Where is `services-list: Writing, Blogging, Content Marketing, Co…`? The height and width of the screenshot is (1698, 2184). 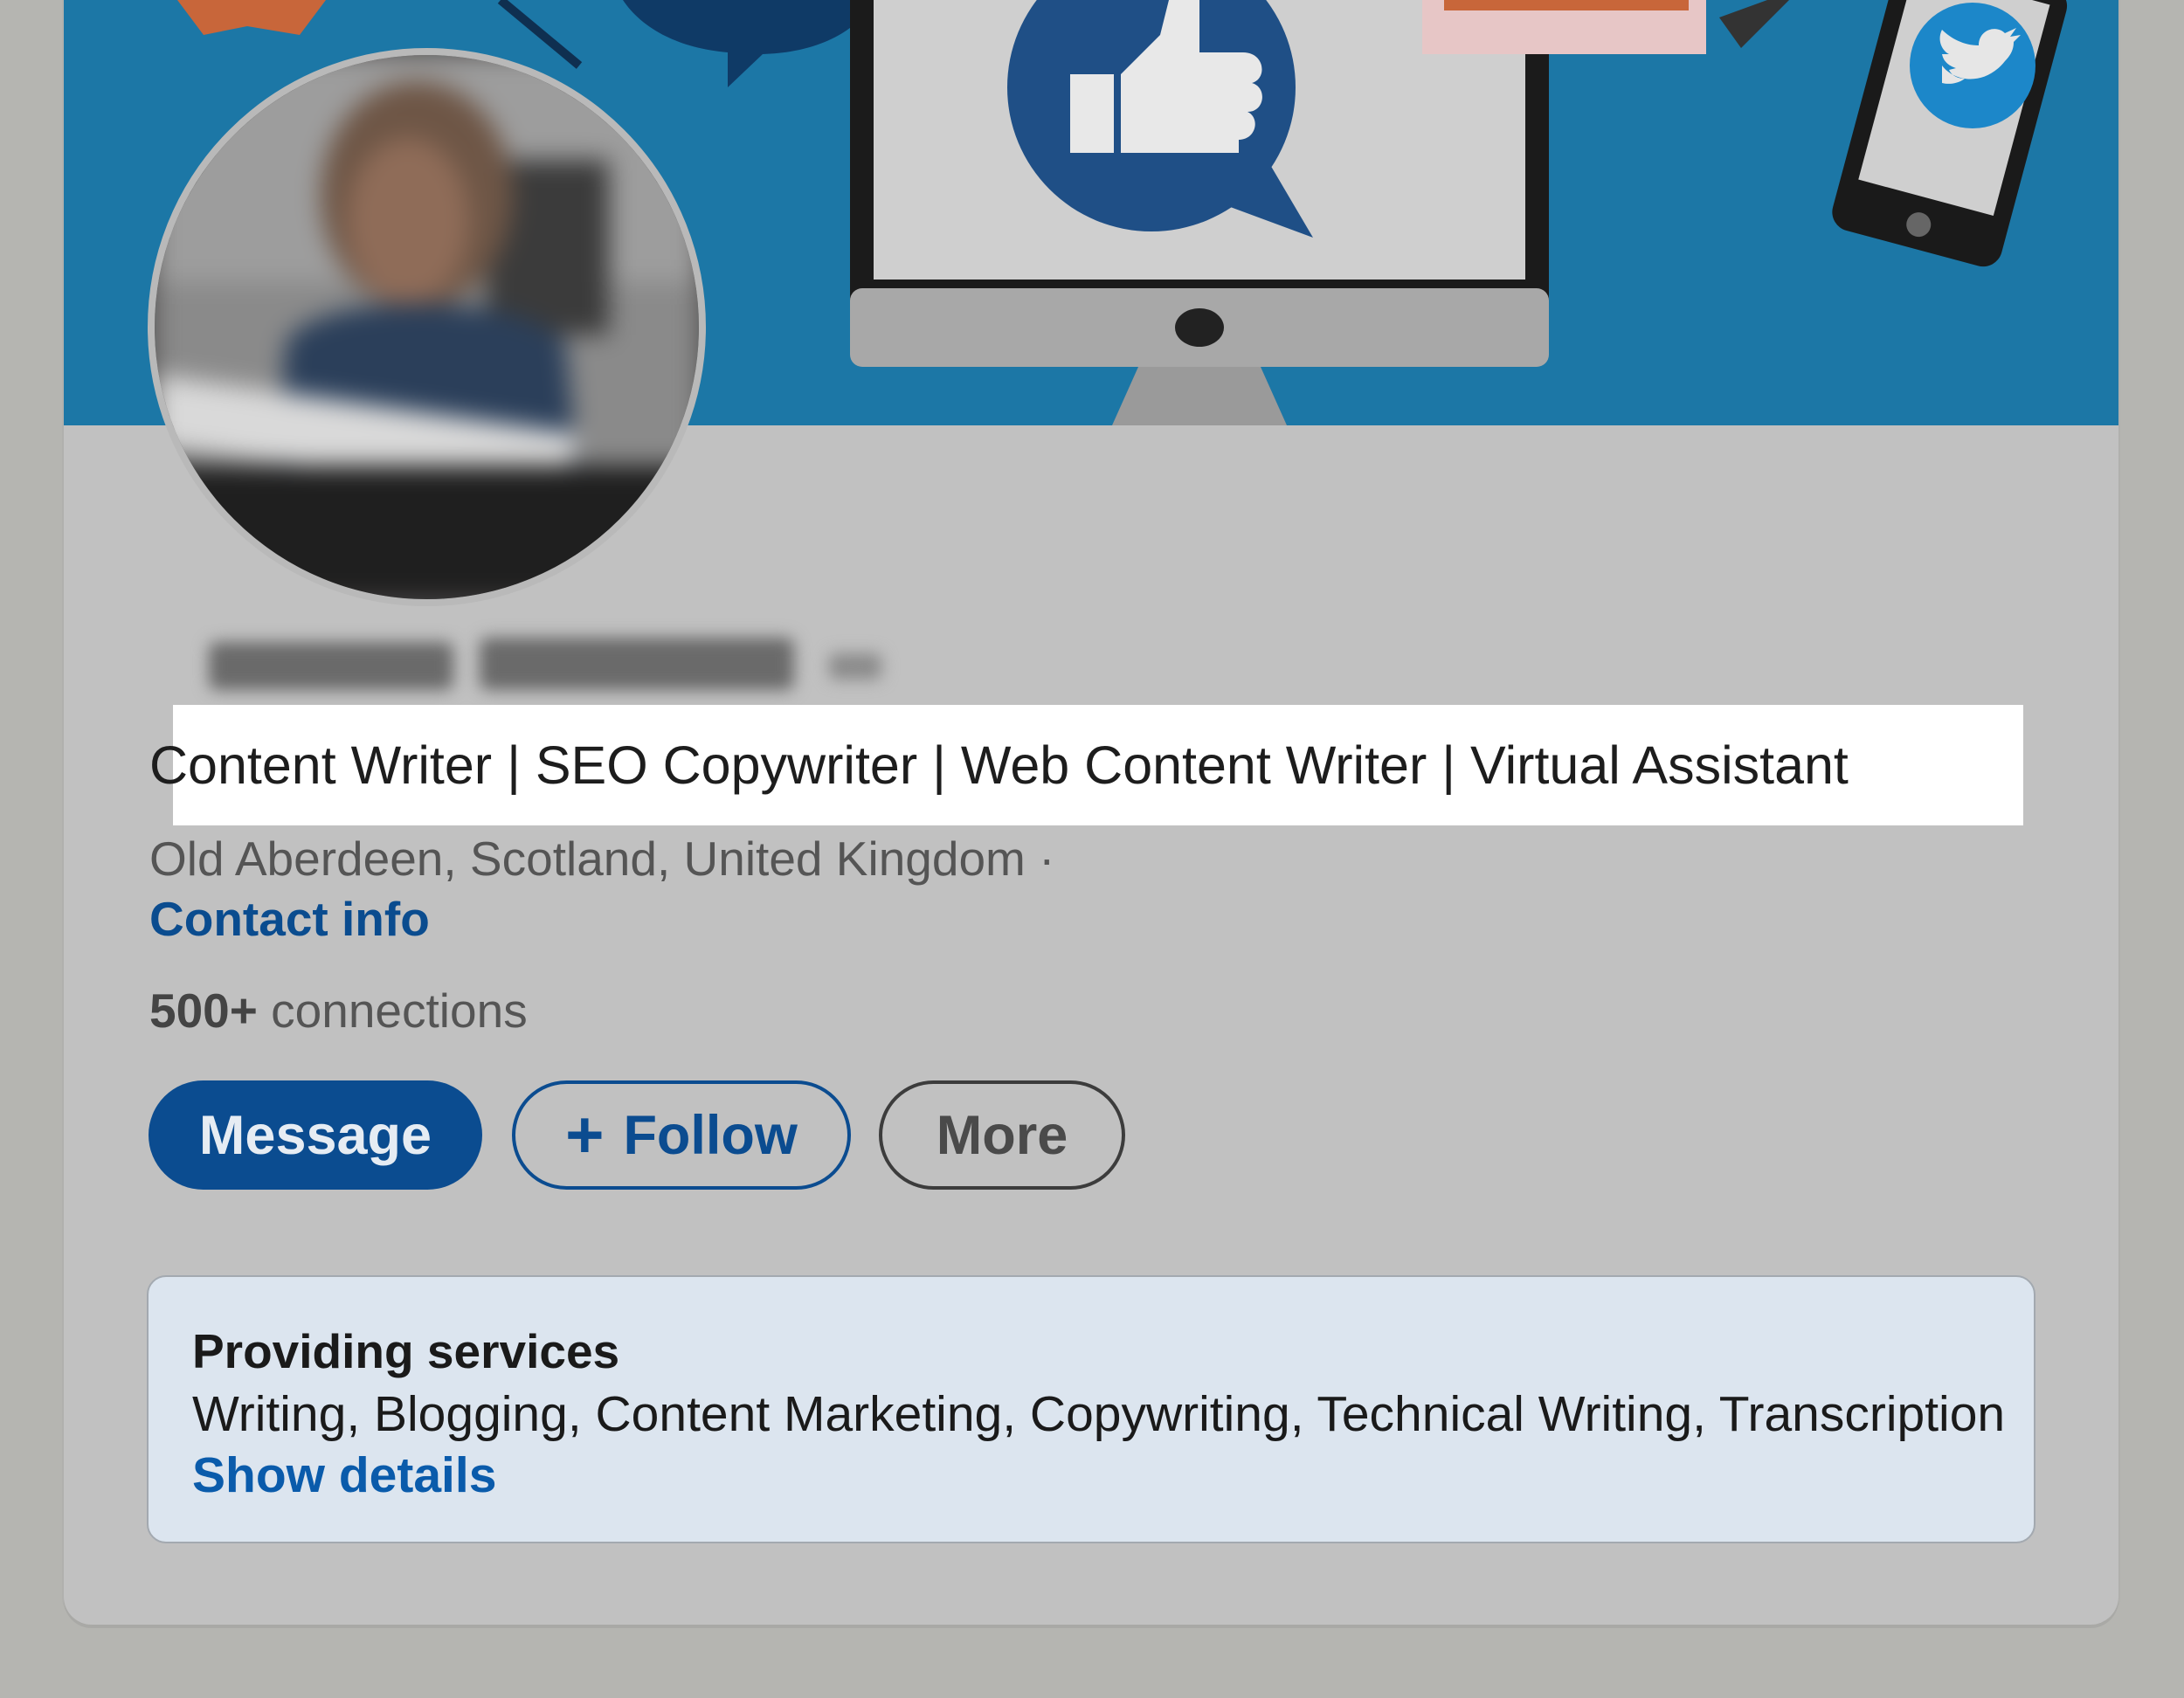
services-list: Writing, Blogging, Content Marketing, Co… is located at coordinates (1099, 1414).